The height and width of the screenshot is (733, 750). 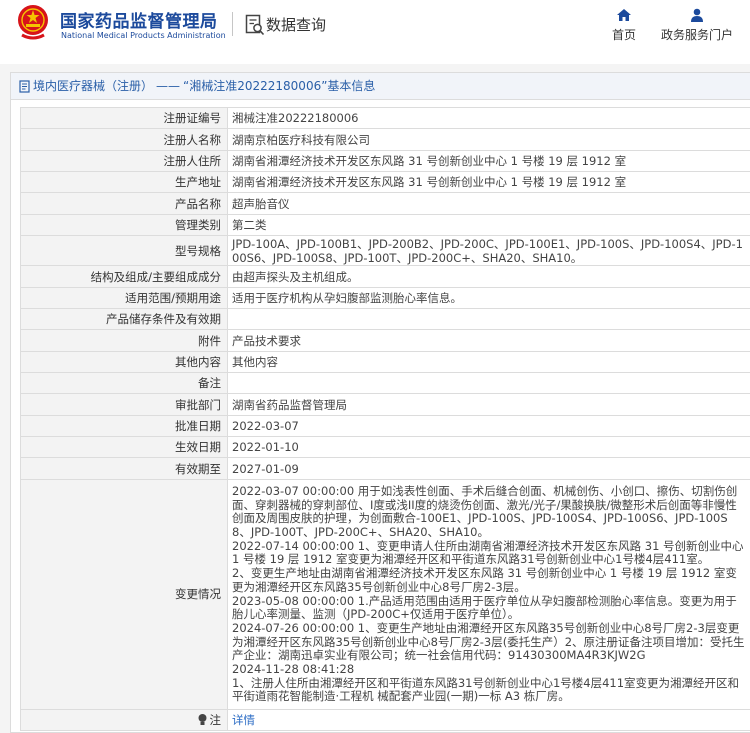 I want to click on composition-label: 结构及组成/主要组成成分, so click(x=124, y=276).